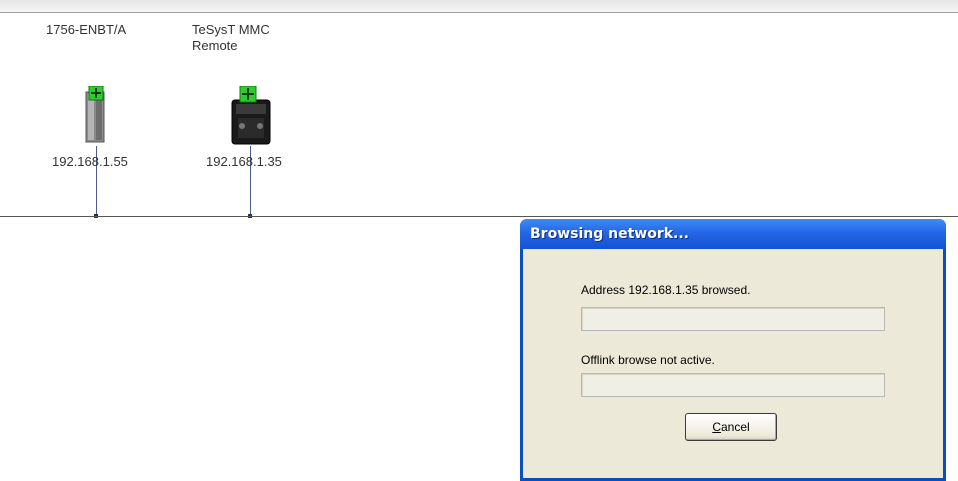 The width and height of the screenshot is (958, 481). What do you see at coordinates (716, 427) in the screenshot?
I see `cancel-mnemonic: C` at bounding box center [716, 427].